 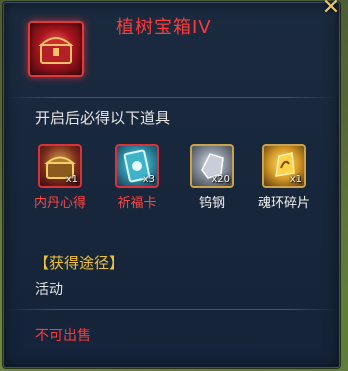 I want to click on reward-item-neidan: x1 内丹心得, so click(x=60, y=177).